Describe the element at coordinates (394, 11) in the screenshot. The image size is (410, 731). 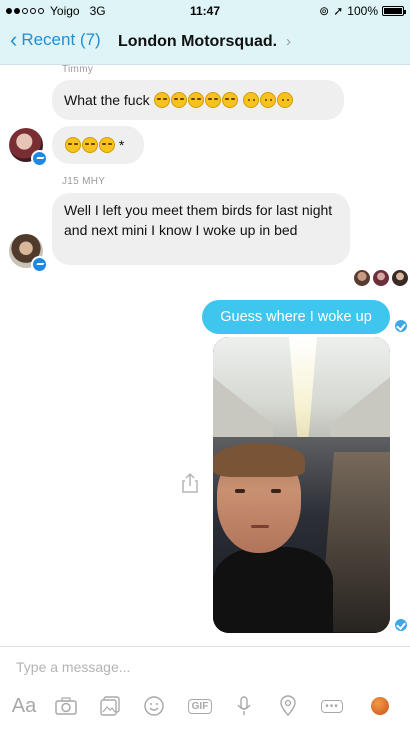
I see `battery-icon` at that location.